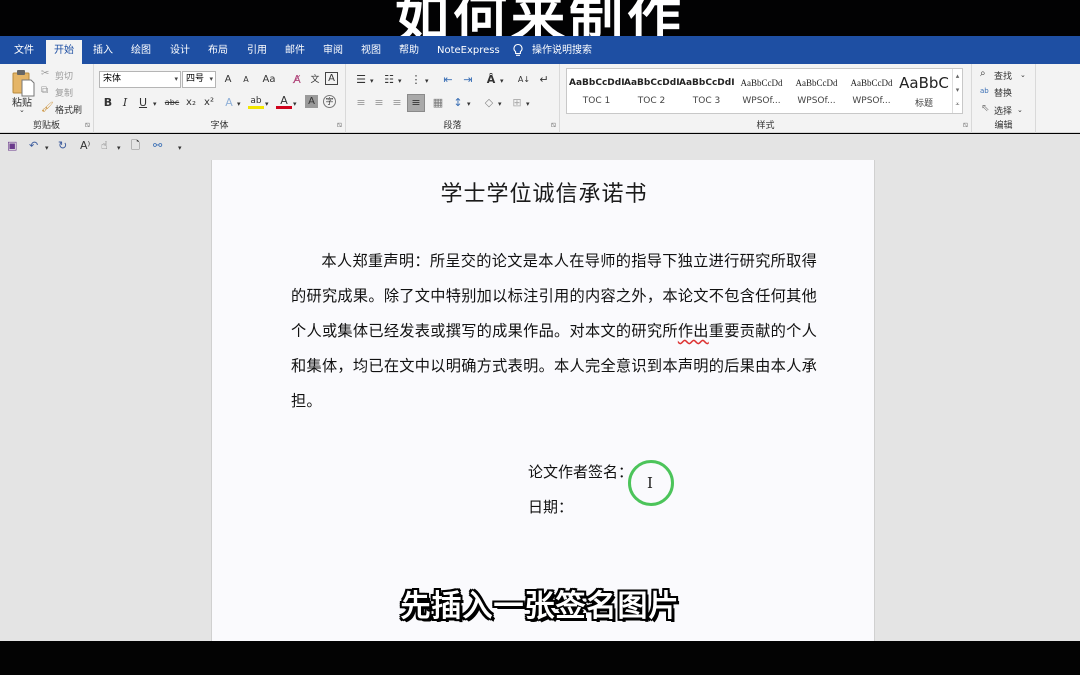 The image size is (1080, 675). What do you see at coordinates (361, 80) in the screenshot?
I see `bullets-icon: ☰` at bounding box center [361, 80].